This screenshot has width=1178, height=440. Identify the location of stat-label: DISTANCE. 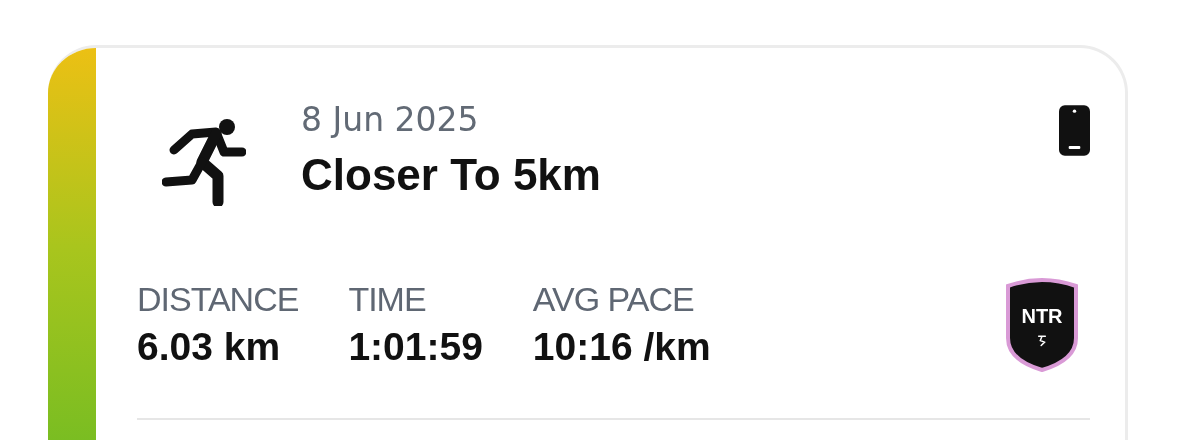
(218, 298).